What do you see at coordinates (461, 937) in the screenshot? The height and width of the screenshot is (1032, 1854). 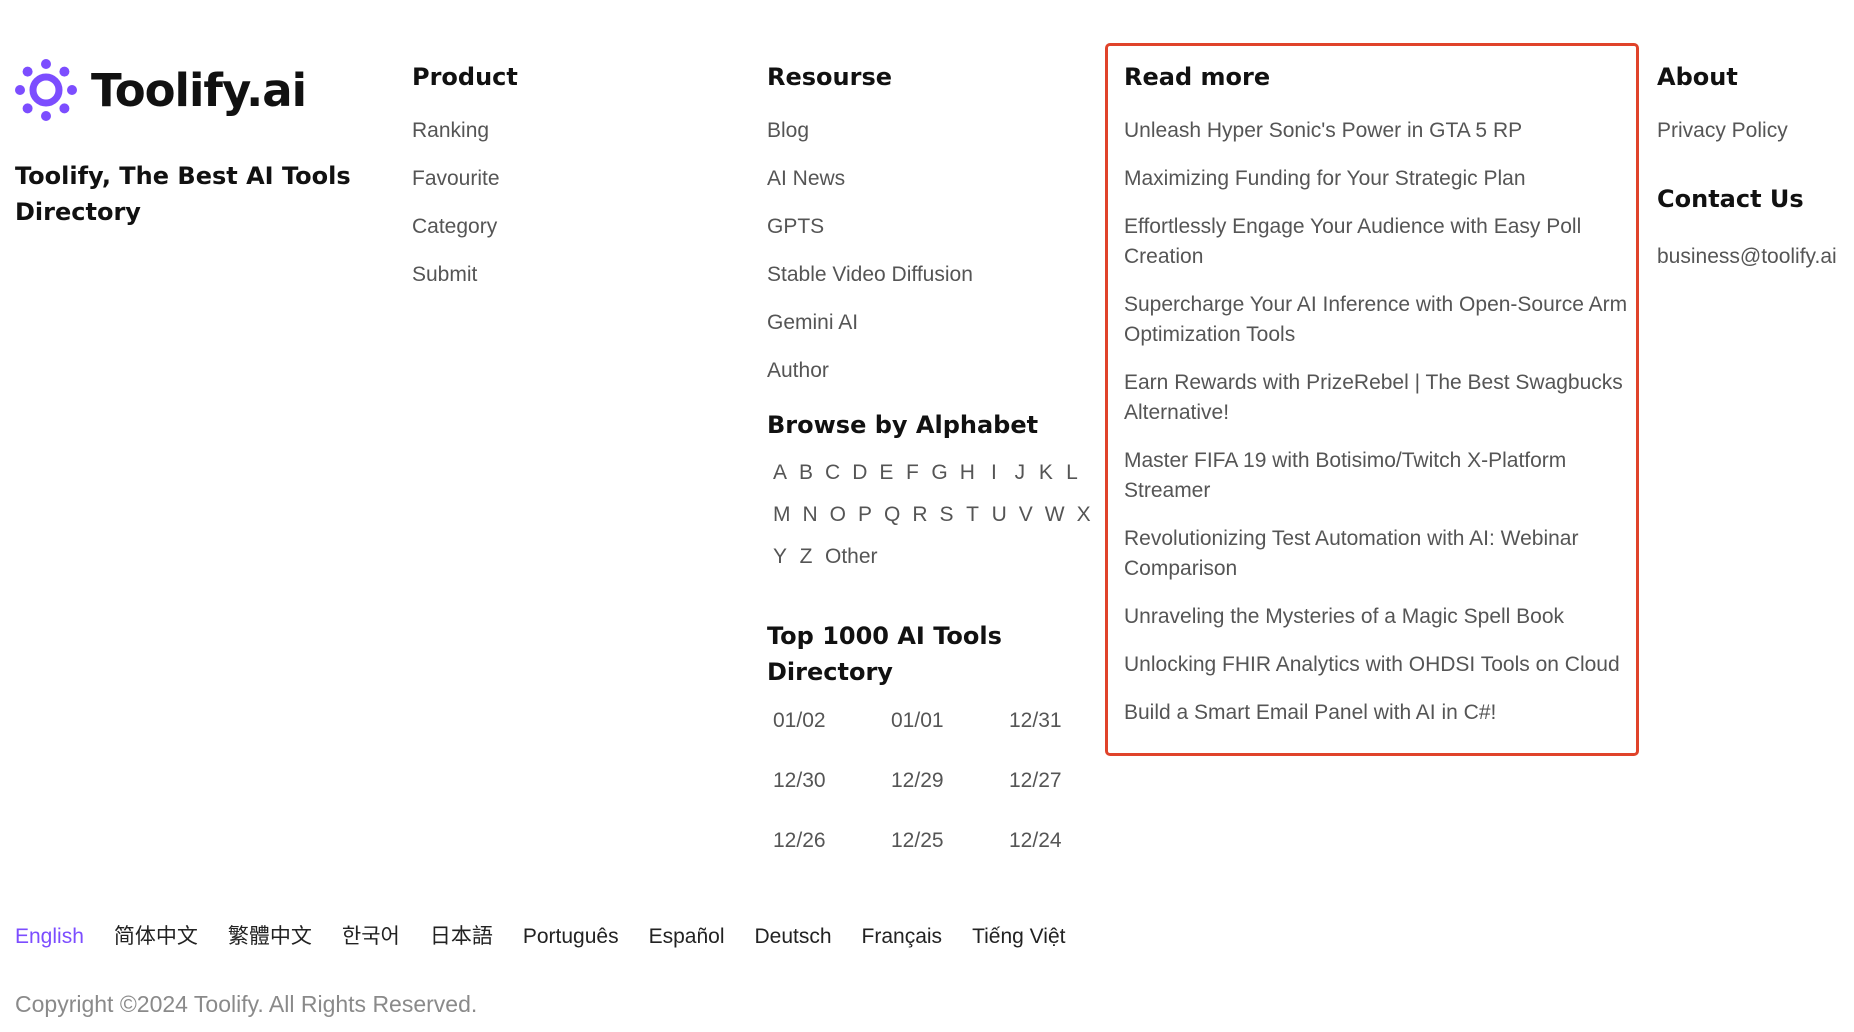 I see `language-option-japanese: 日本語` at bounding box center [461, 937].